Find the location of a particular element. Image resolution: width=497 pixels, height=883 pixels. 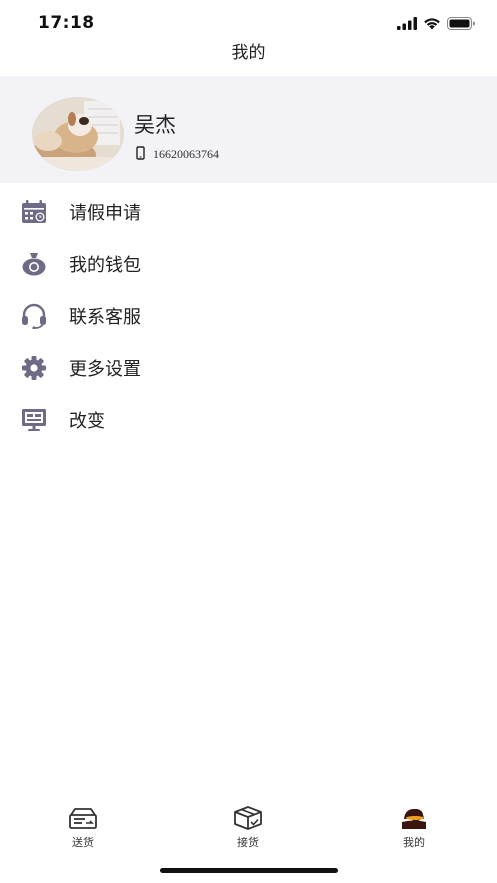

menu-item-label: 改变 is located at coordinates (87, 421).